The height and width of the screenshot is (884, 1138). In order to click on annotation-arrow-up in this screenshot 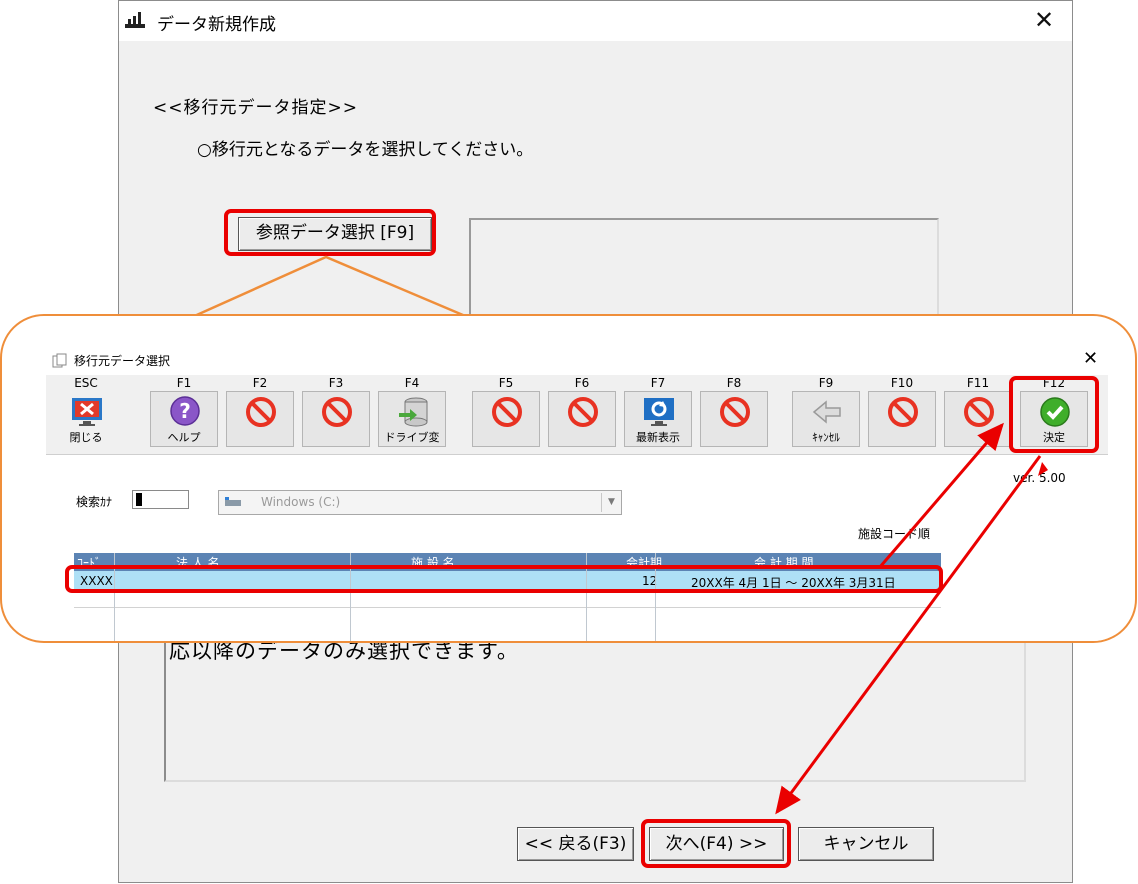, I will do `click(1043, 469)`.